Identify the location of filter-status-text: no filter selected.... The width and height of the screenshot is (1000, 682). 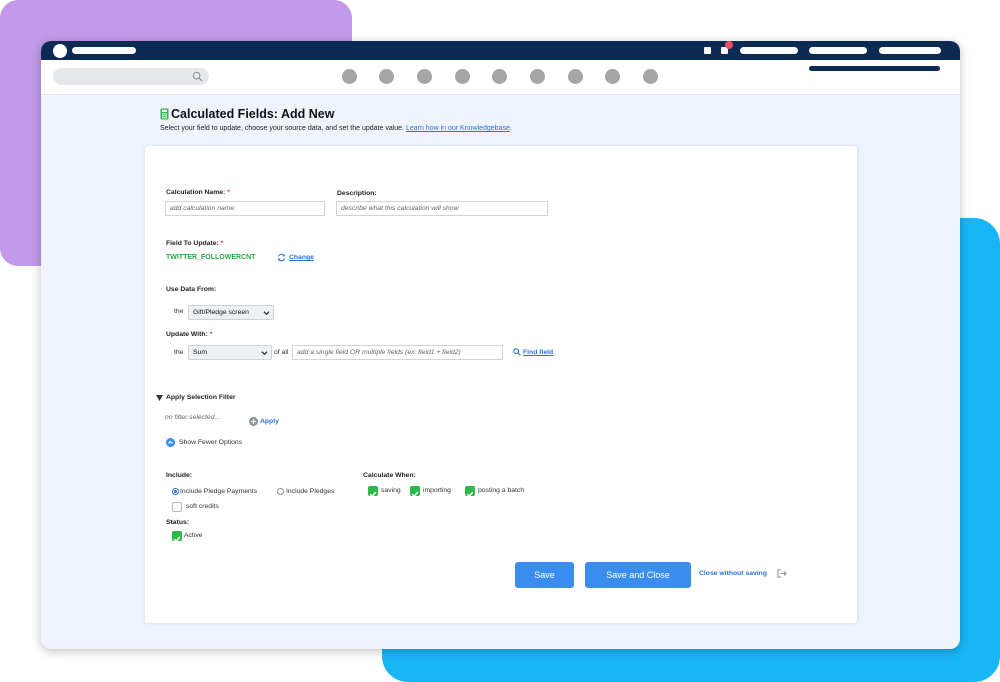
(200, 419).